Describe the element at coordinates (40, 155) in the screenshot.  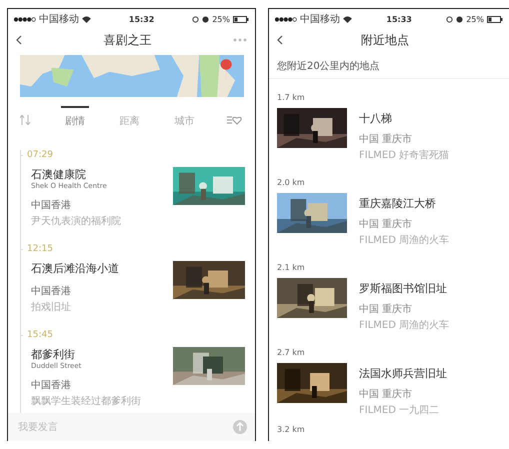
I see `time-label: 07:29` at that location.